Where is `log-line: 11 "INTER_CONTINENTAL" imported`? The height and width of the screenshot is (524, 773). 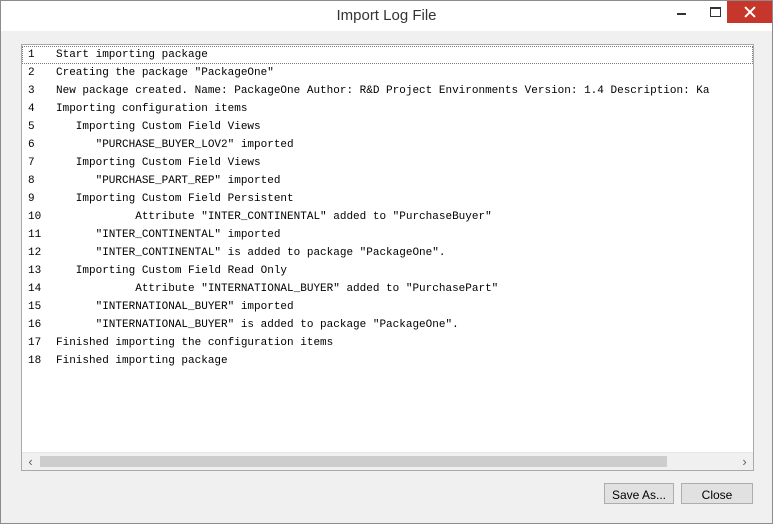 log-line: 11 "INTER_CONTINENTAL" imported is located at coordinates (387, 235).